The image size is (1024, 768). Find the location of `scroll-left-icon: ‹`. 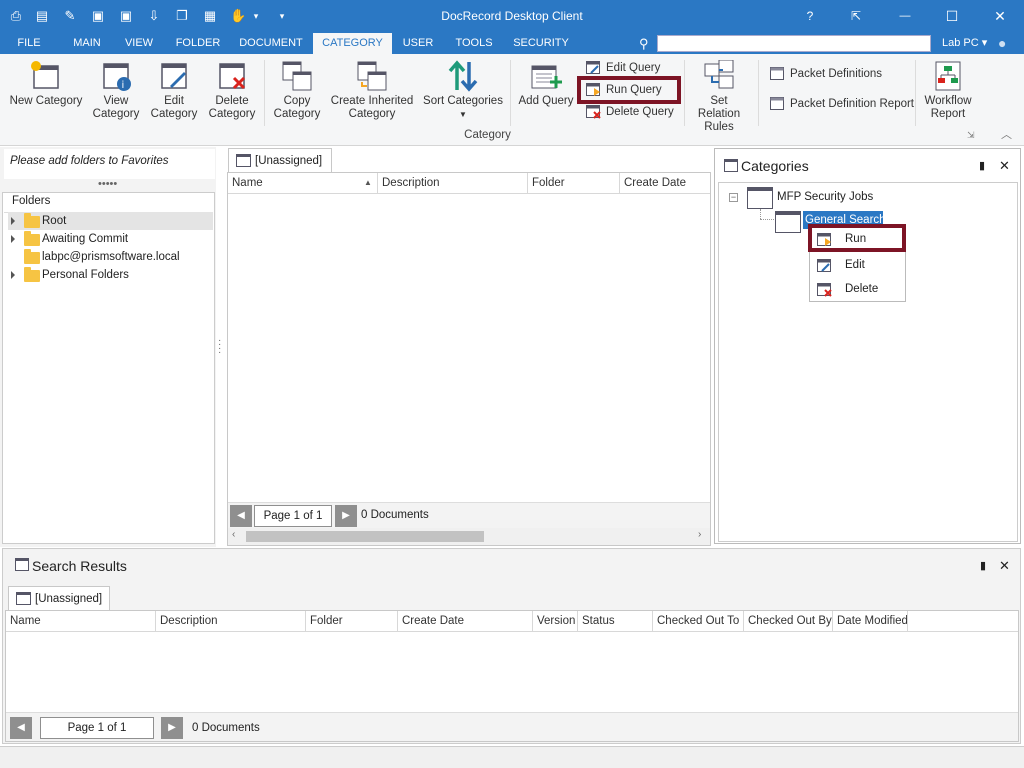

scroll-left-icon: ‹ is located at coordinates (233, 534).